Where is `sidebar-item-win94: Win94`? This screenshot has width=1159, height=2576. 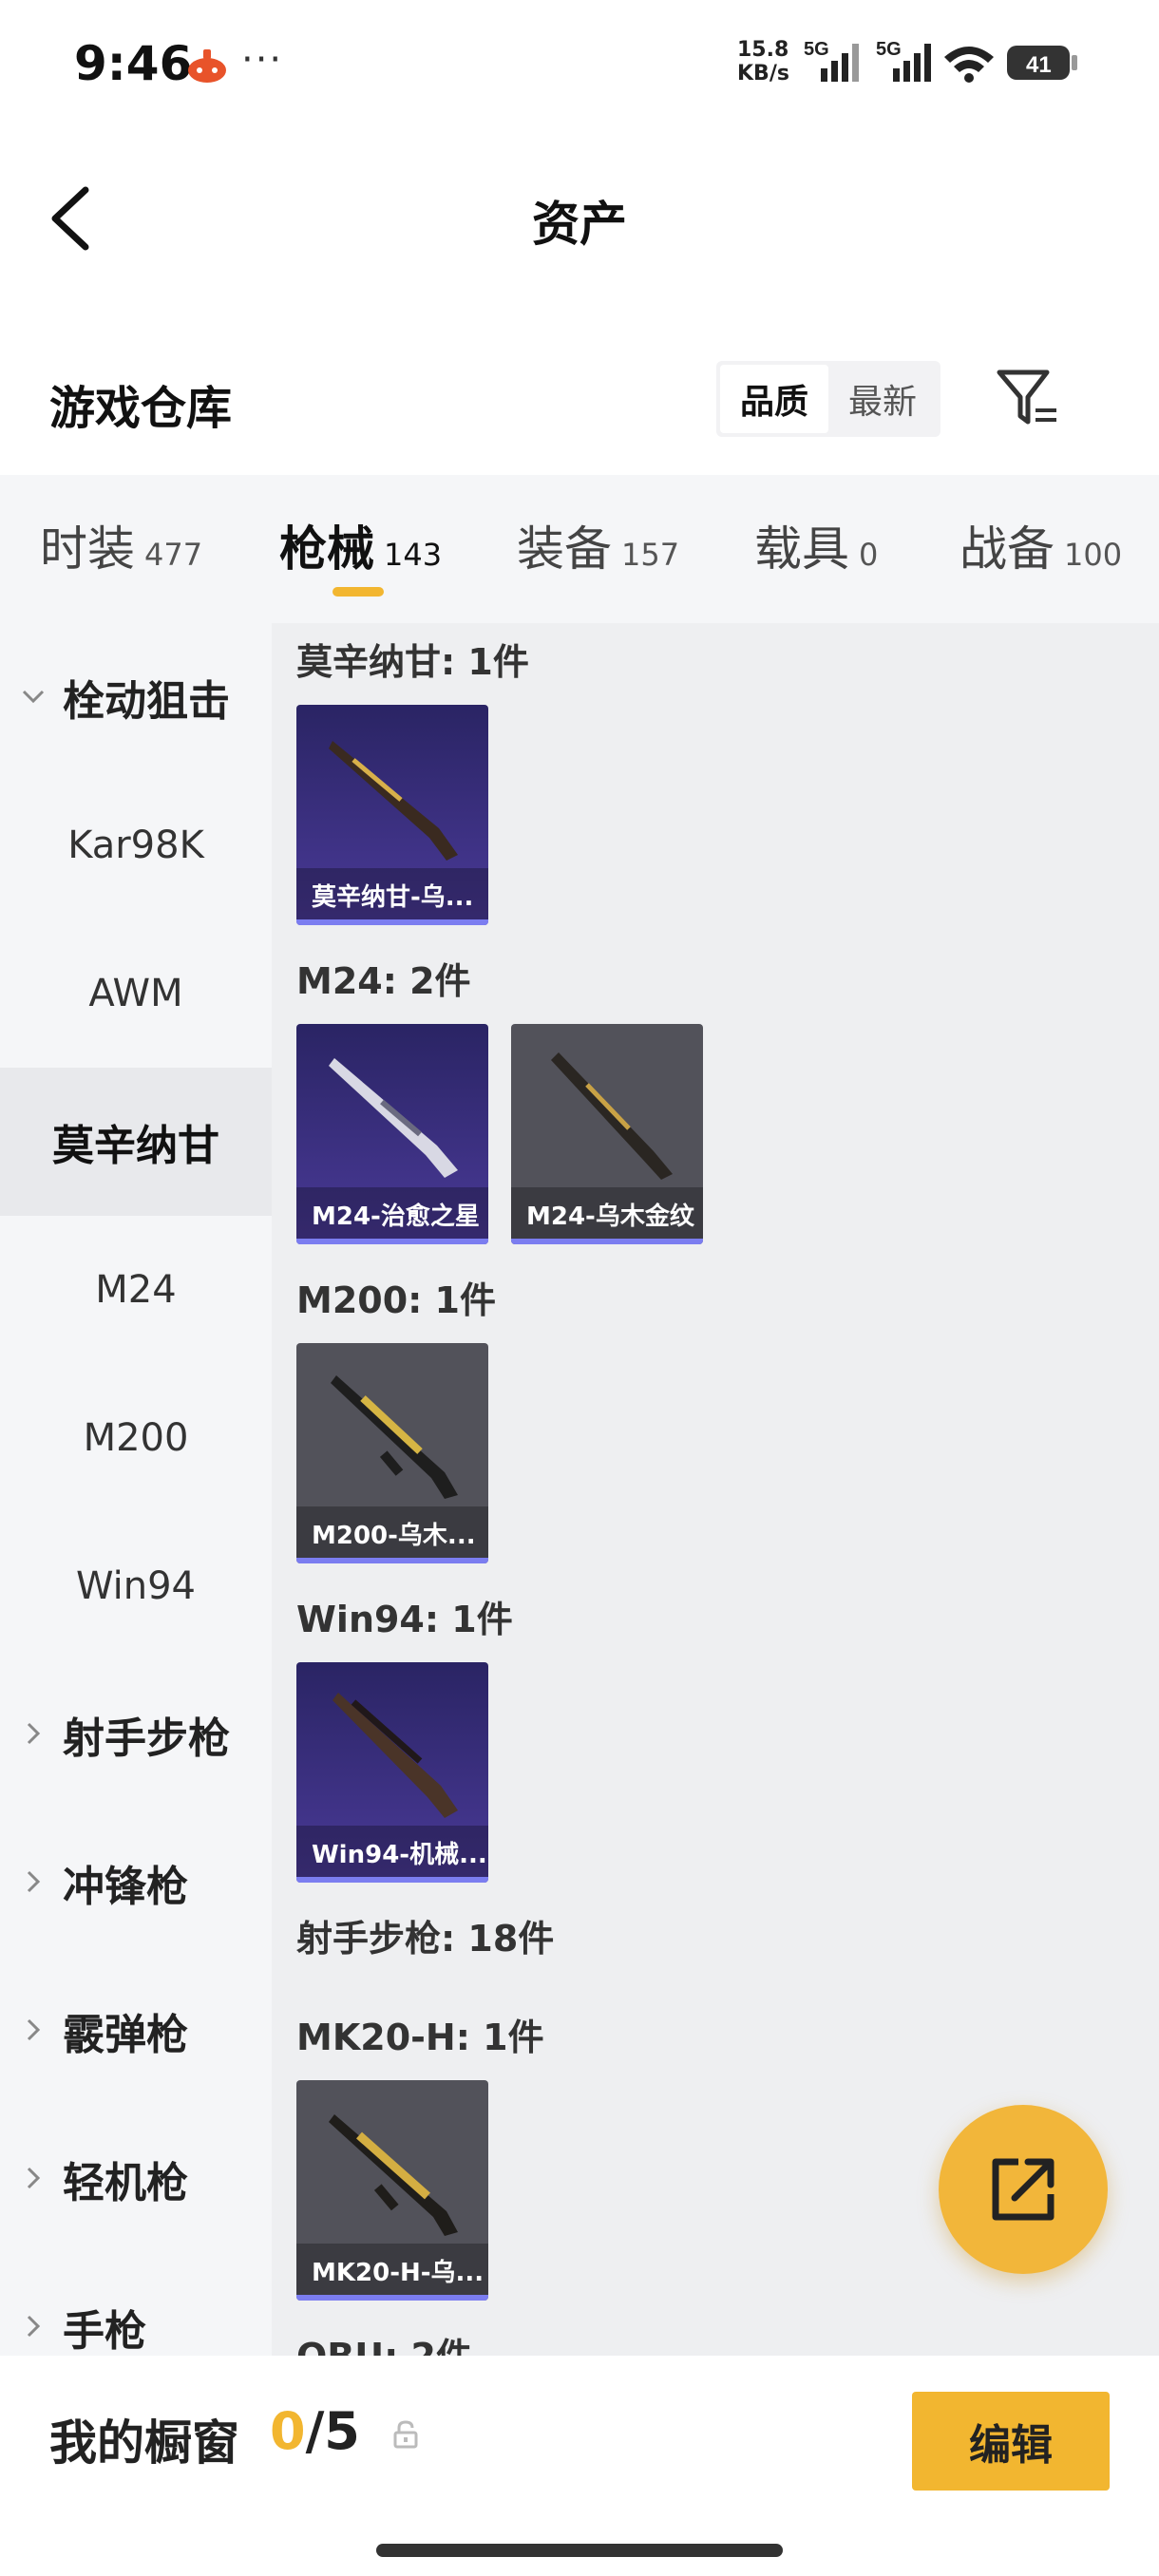
sidebar-item-win94: Win94 is located at coordinates (136, 1586).